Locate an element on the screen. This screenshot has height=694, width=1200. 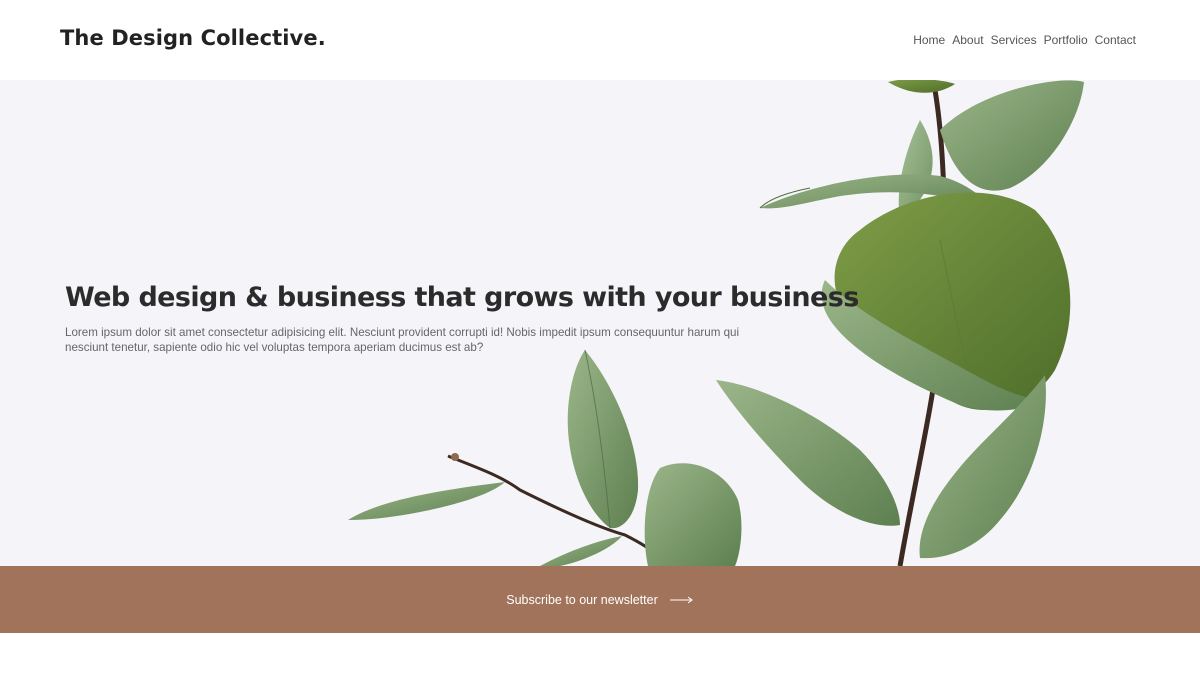
site-logo: The Design Collective. is located at coordinates (193, 38).